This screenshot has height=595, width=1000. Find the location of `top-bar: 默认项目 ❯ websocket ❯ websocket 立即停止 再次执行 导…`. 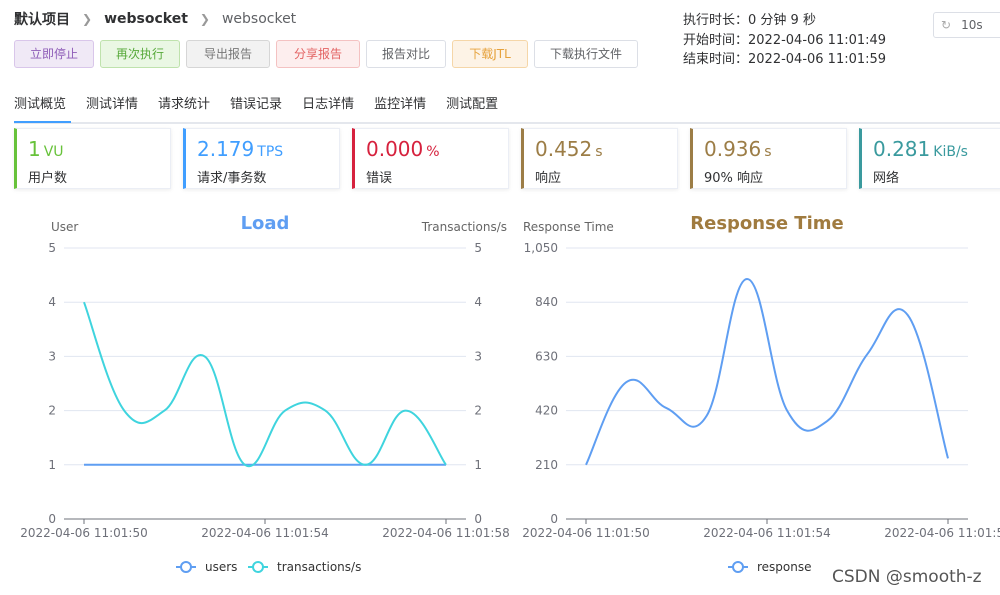

top-bar: 默认项目 ❯ websocket ❯ websocket 立即停止 再次执行 导… is located at coordinates (500, 40).